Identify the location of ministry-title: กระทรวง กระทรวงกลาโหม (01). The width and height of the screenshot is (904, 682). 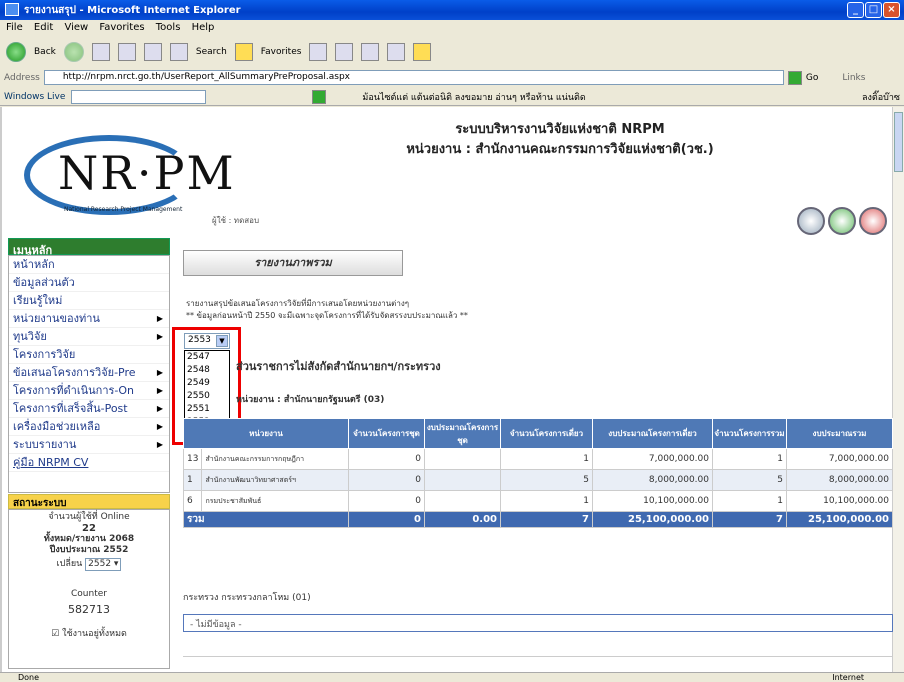
(247, 598).